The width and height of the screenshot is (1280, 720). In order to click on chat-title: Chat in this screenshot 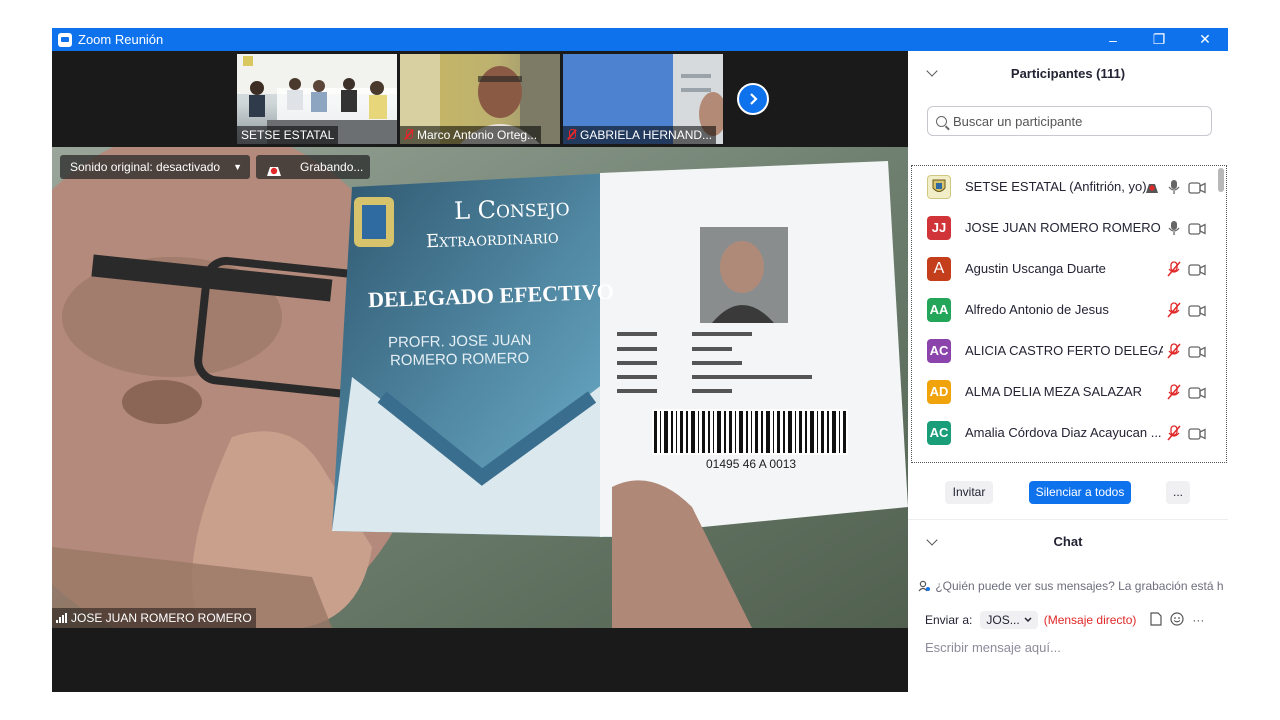, I will do `click(1068, 541)`.